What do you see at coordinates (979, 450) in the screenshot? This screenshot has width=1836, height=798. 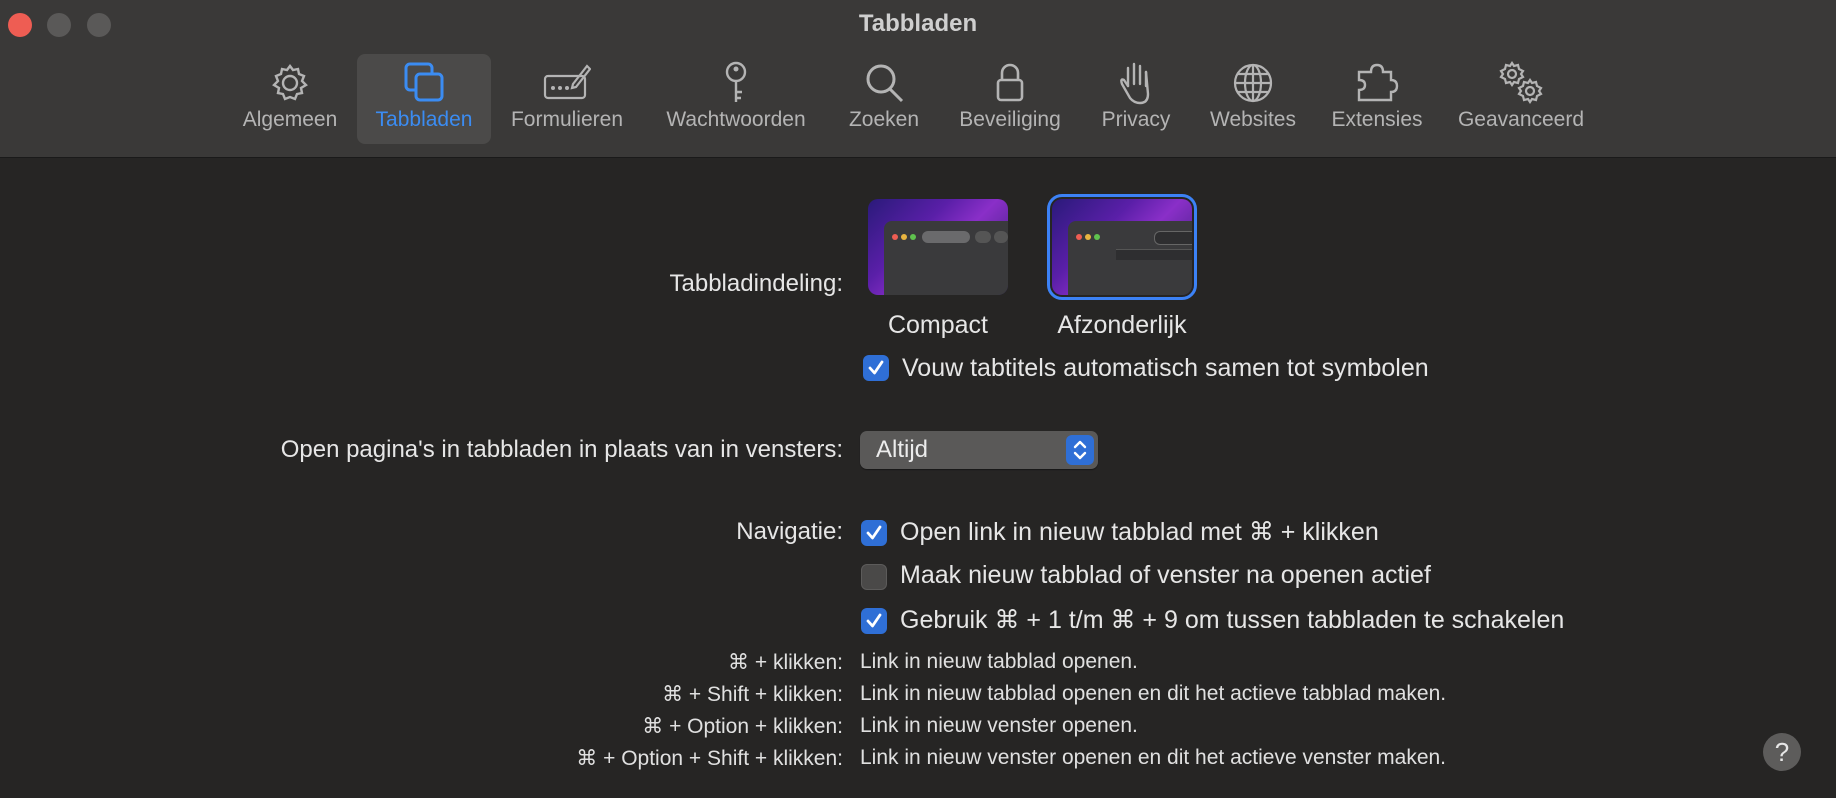 I see `open-pages-popup: Altijd` at bounding box center [979, 450].